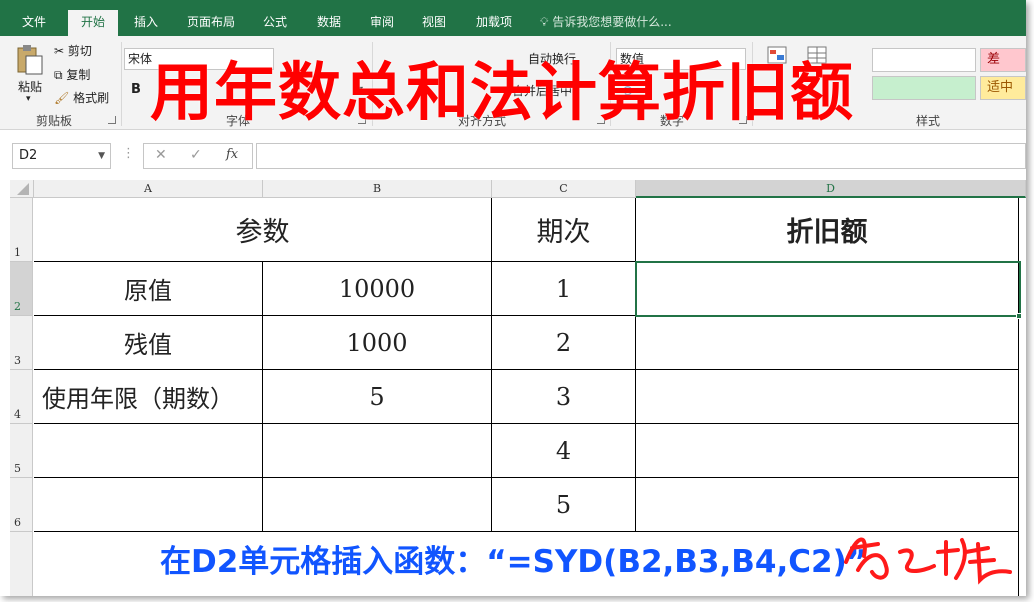  What do you see at coordinates (928, 561) in the screenshot?
I see `signature-icon` at bounding box center [928, 561].